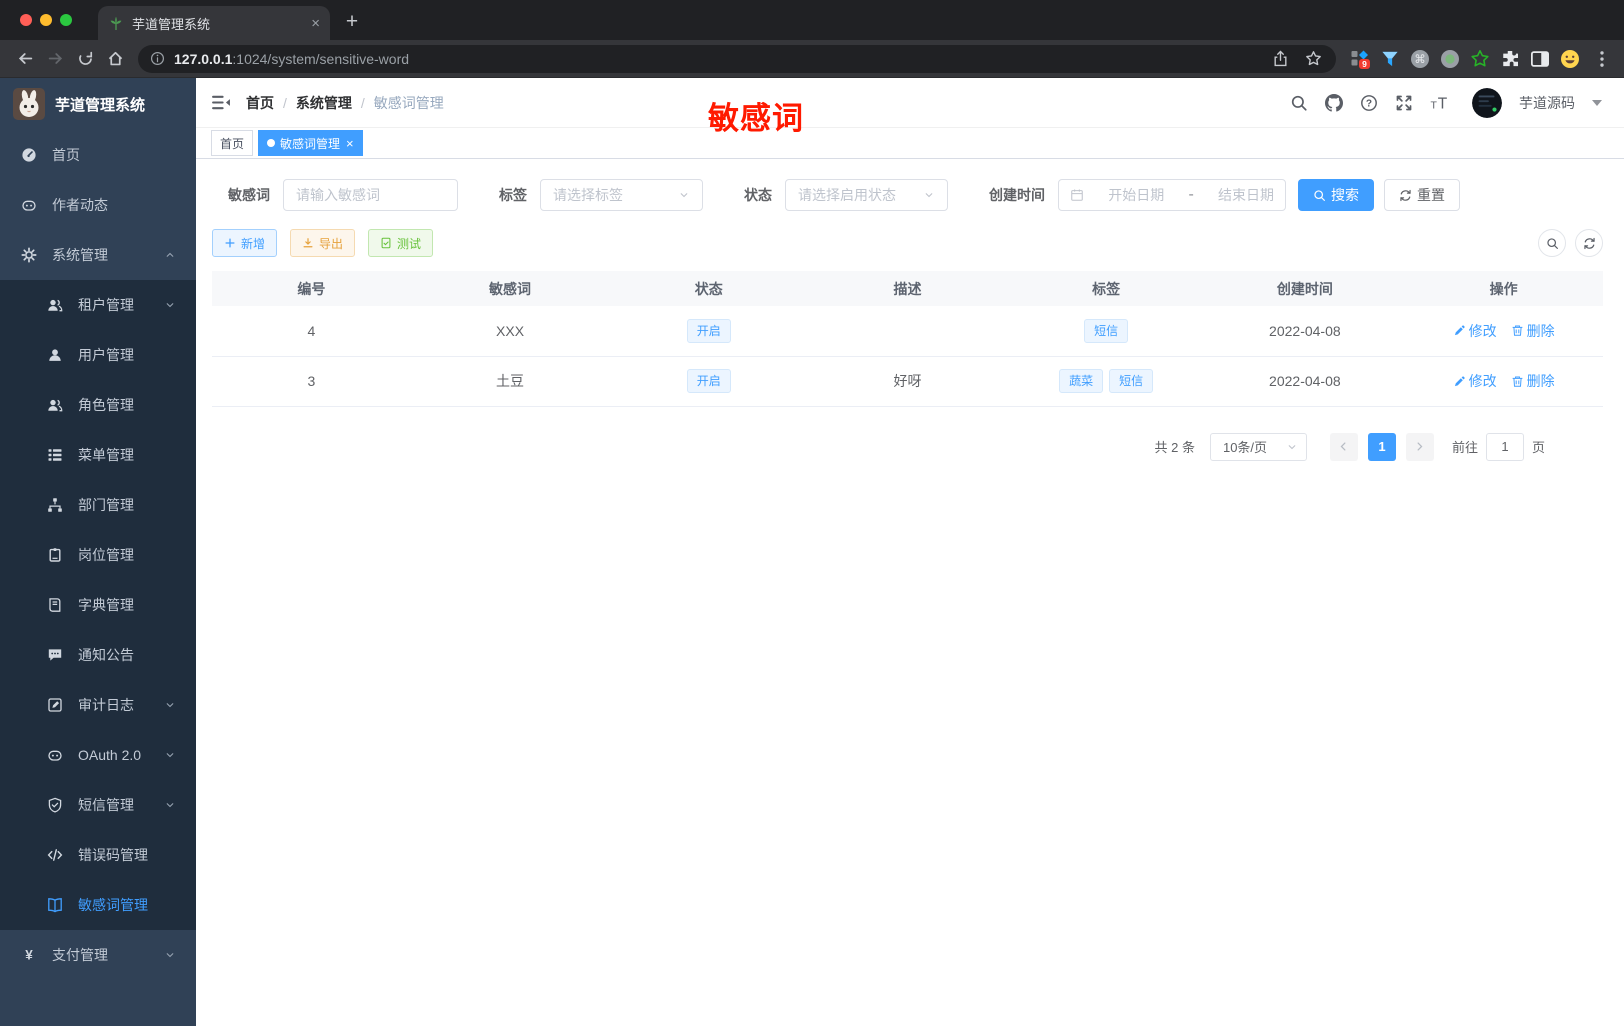 The width and height of the screenshot is (1624, 1027). Describe the element at coordinates (1510, 59) in the screenshot. I see `extensions-puzzle-icon` at that location.